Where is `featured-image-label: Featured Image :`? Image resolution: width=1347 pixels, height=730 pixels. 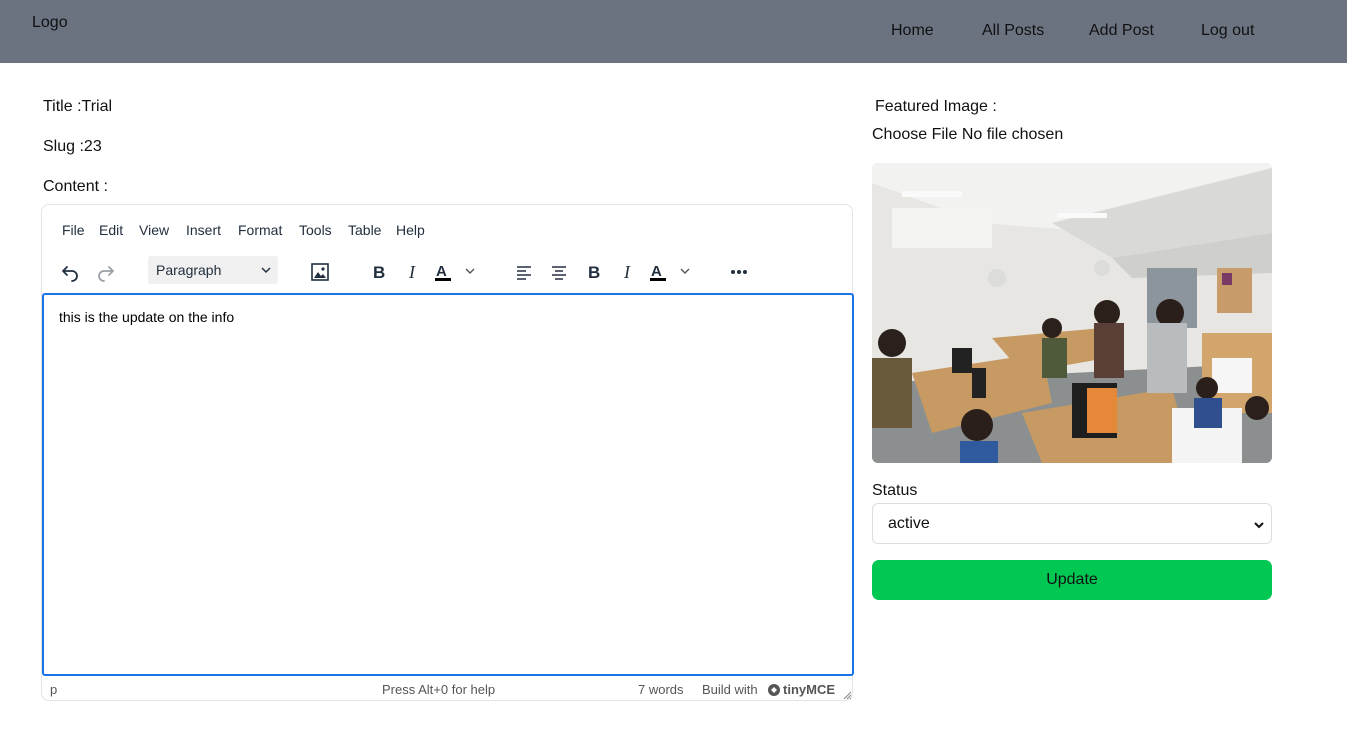 featured-image-label: Featured Image : is located at coordinates (936, 106).